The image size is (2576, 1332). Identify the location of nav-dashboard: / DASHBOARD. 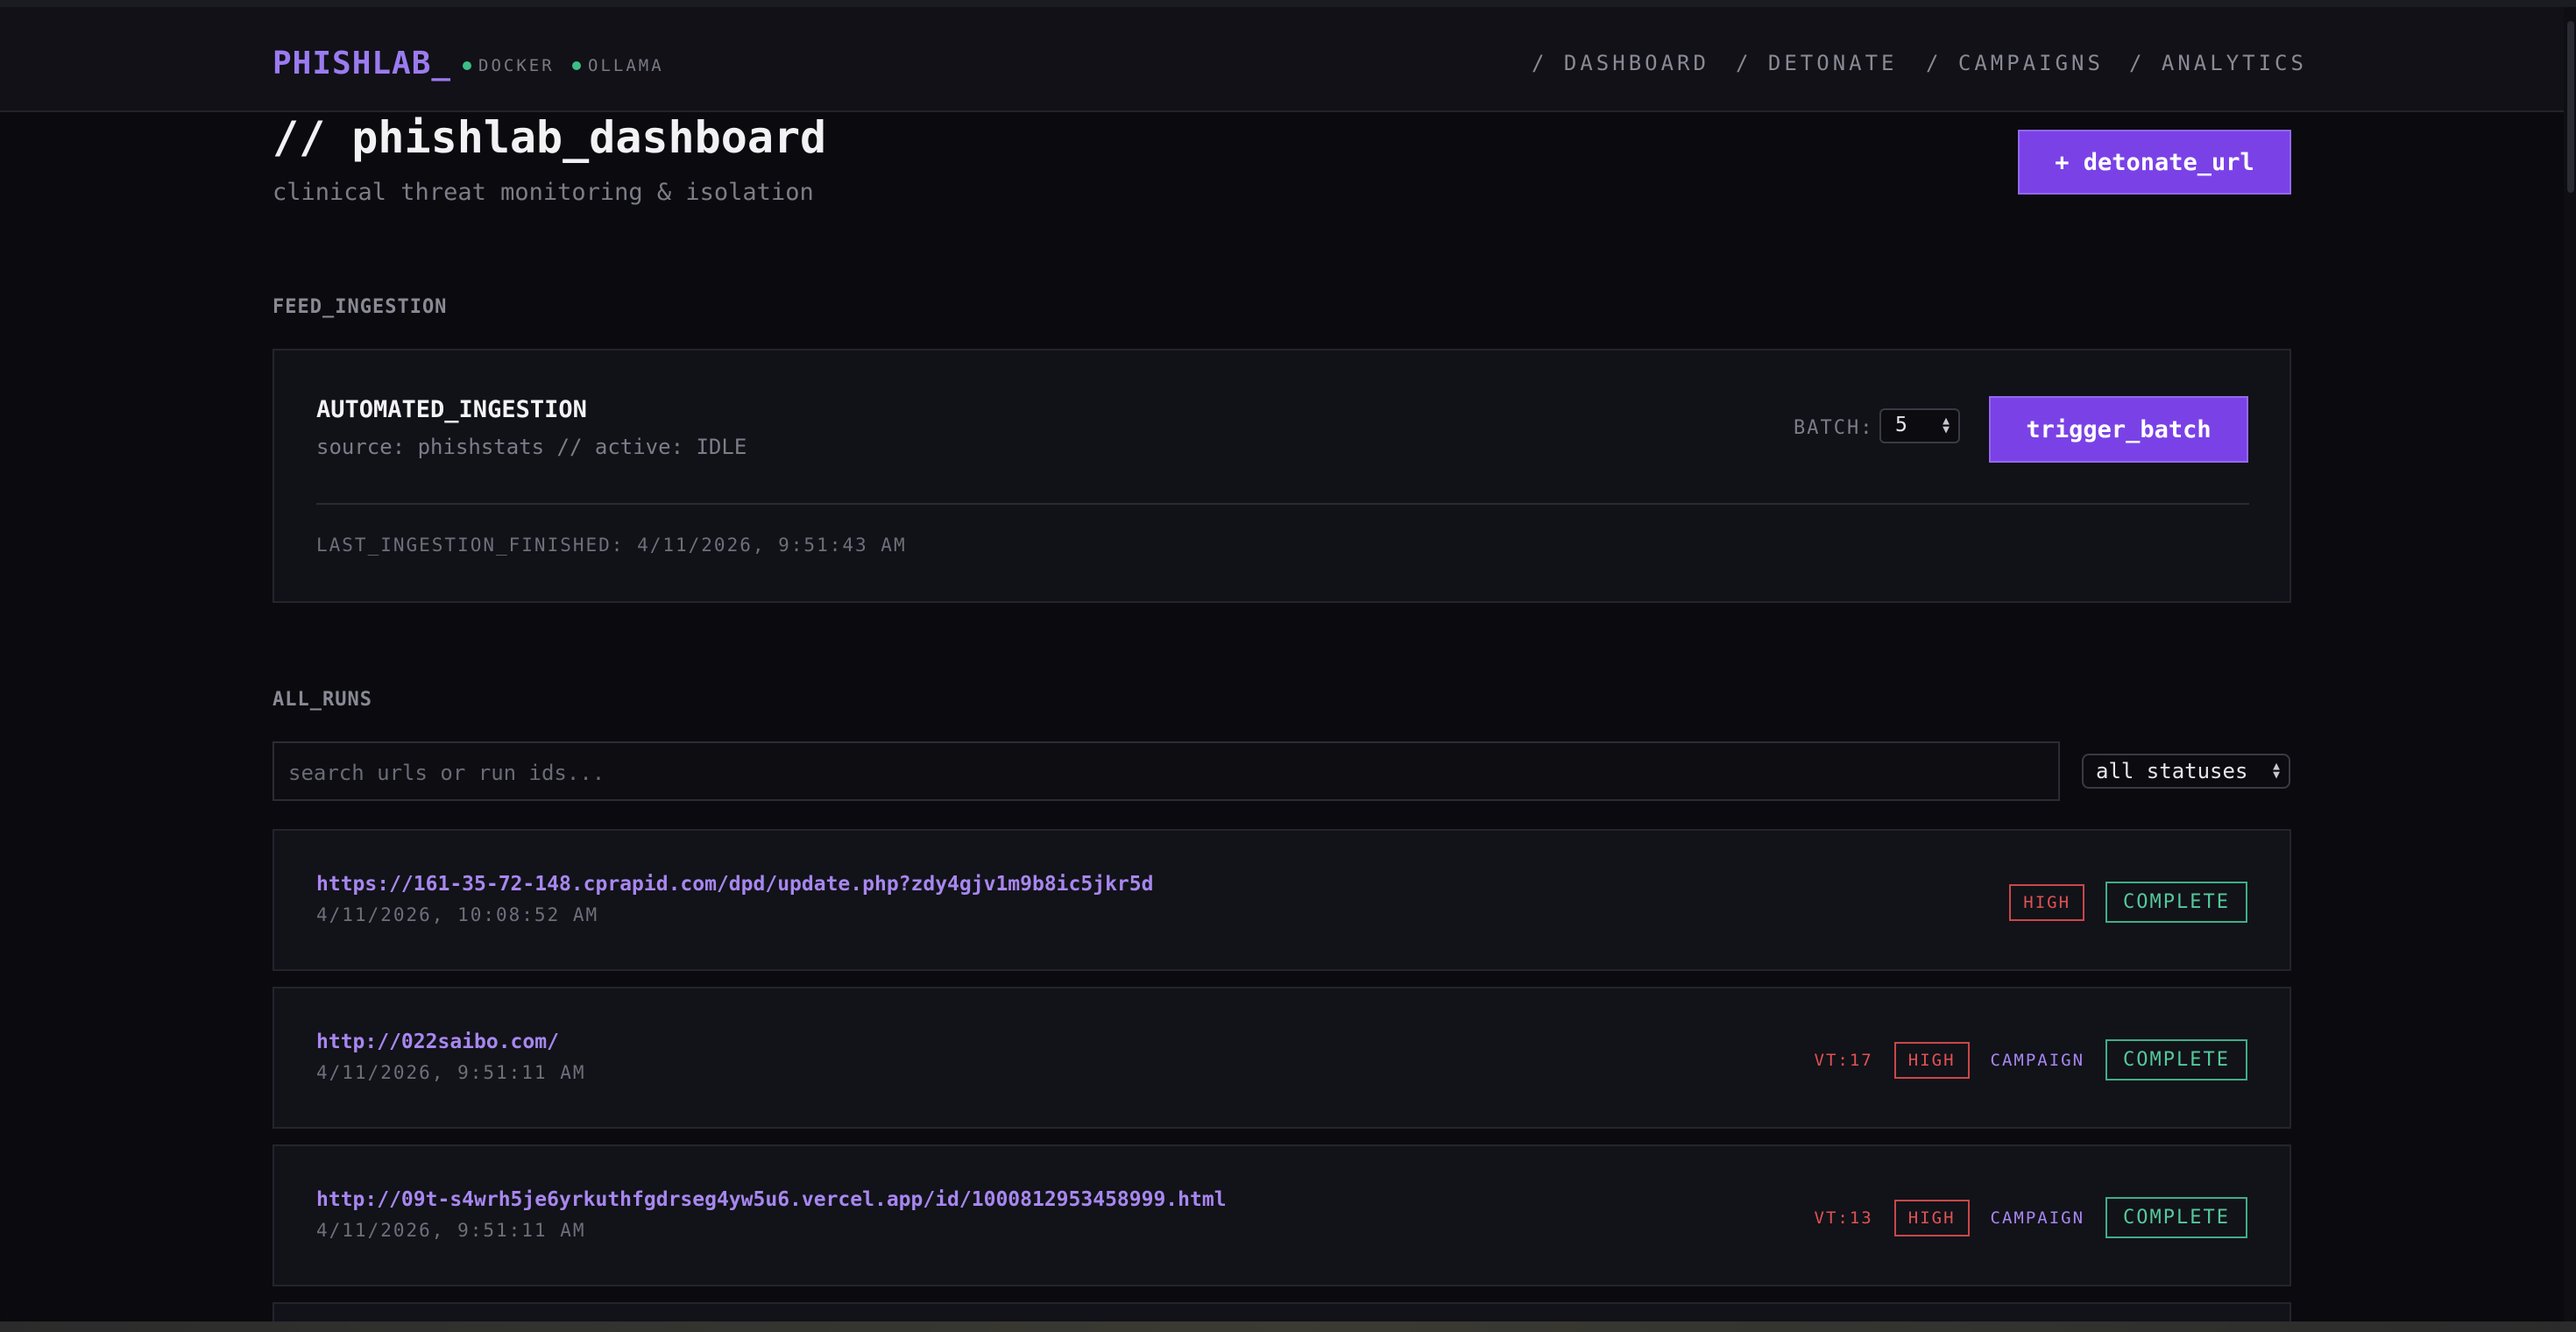
(1620, 63).